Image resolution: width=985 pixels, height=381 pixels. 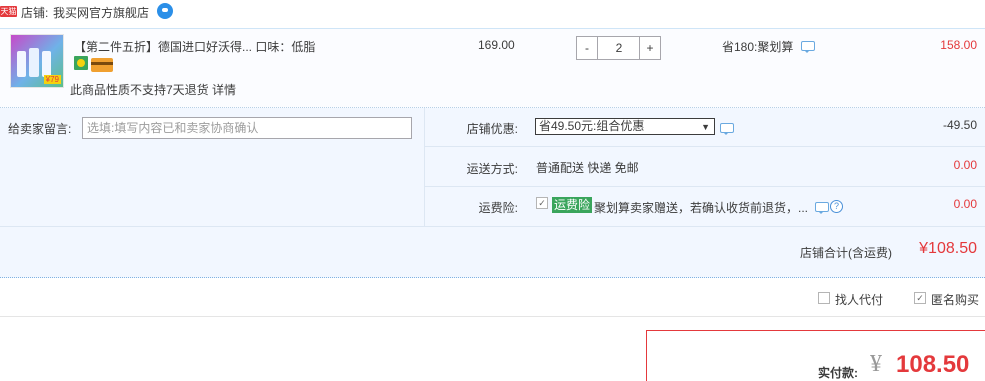 I want to click on section-divider, so click(x=492, y=316).